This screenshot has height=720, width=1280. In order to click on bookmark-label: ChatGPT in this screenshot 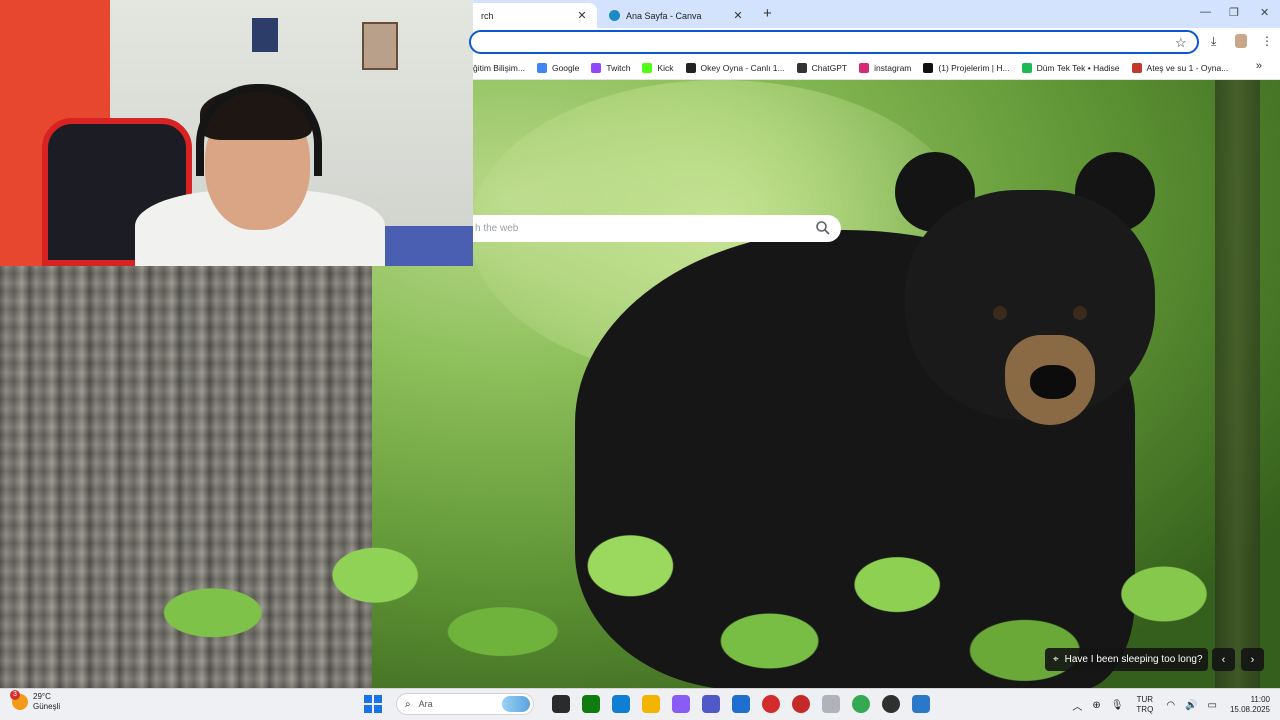, I will do `click(829, 67)`.